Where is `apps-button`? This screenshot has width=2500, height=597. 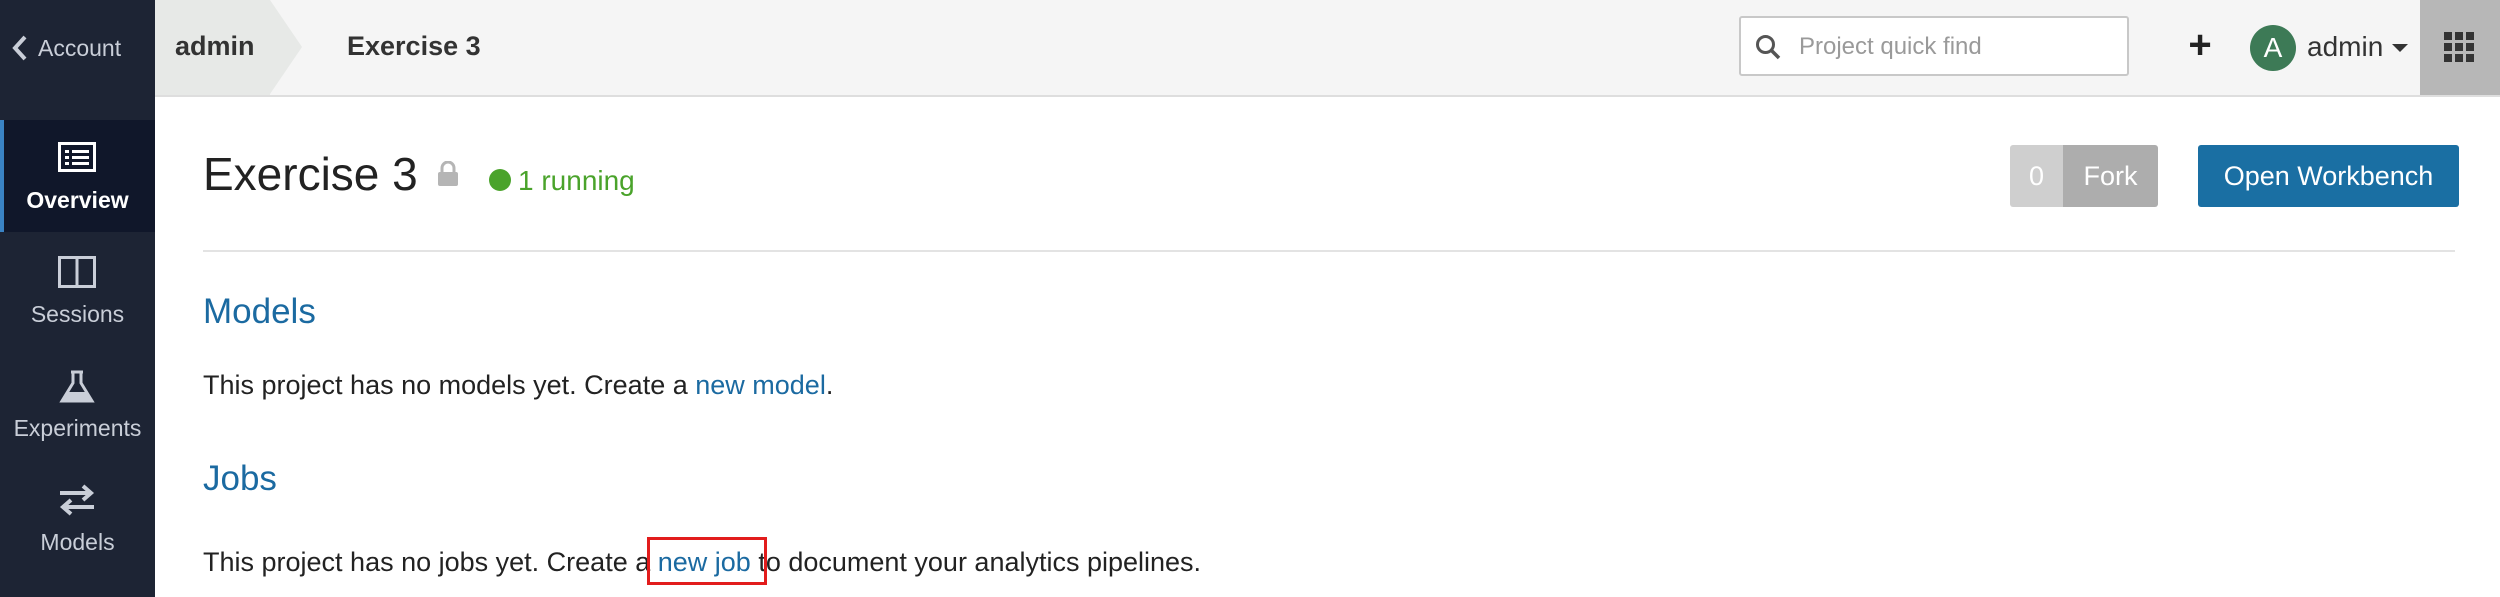 apps-button is located at coordinates (2460, 47).